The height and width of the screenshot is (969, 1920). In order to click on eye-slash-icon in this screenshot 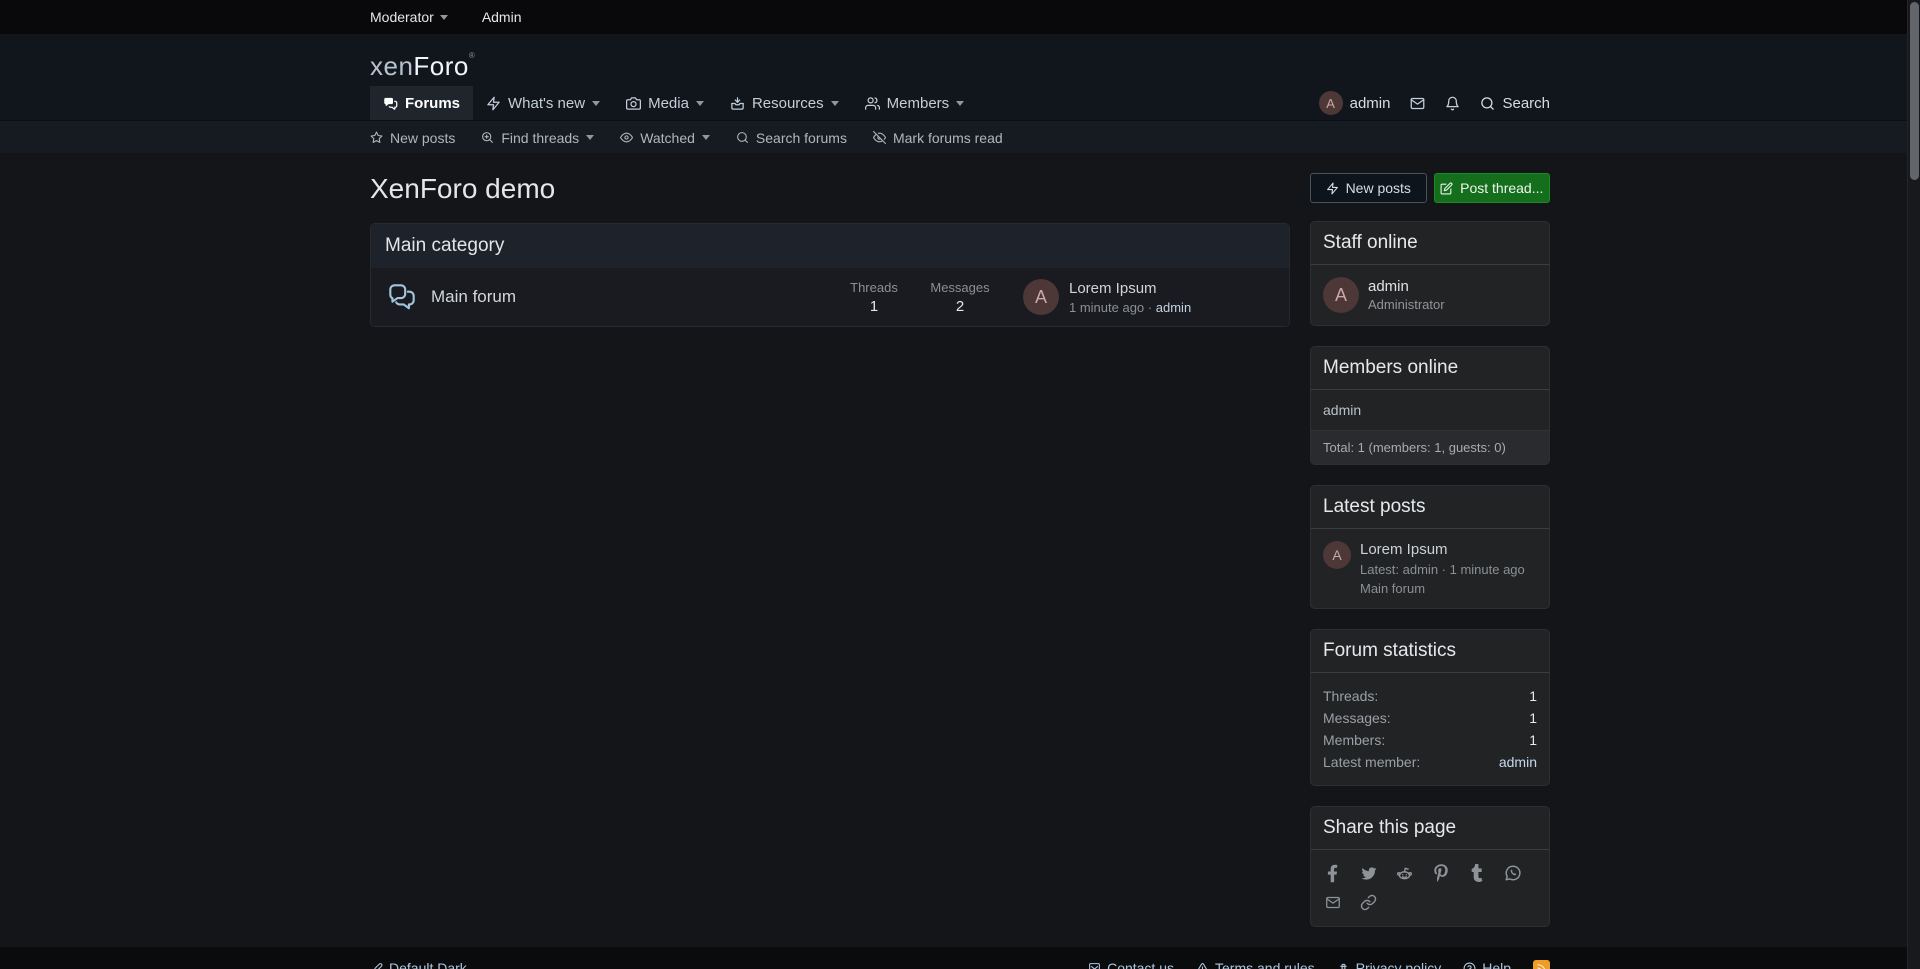, I will do `click(879, 137)`.